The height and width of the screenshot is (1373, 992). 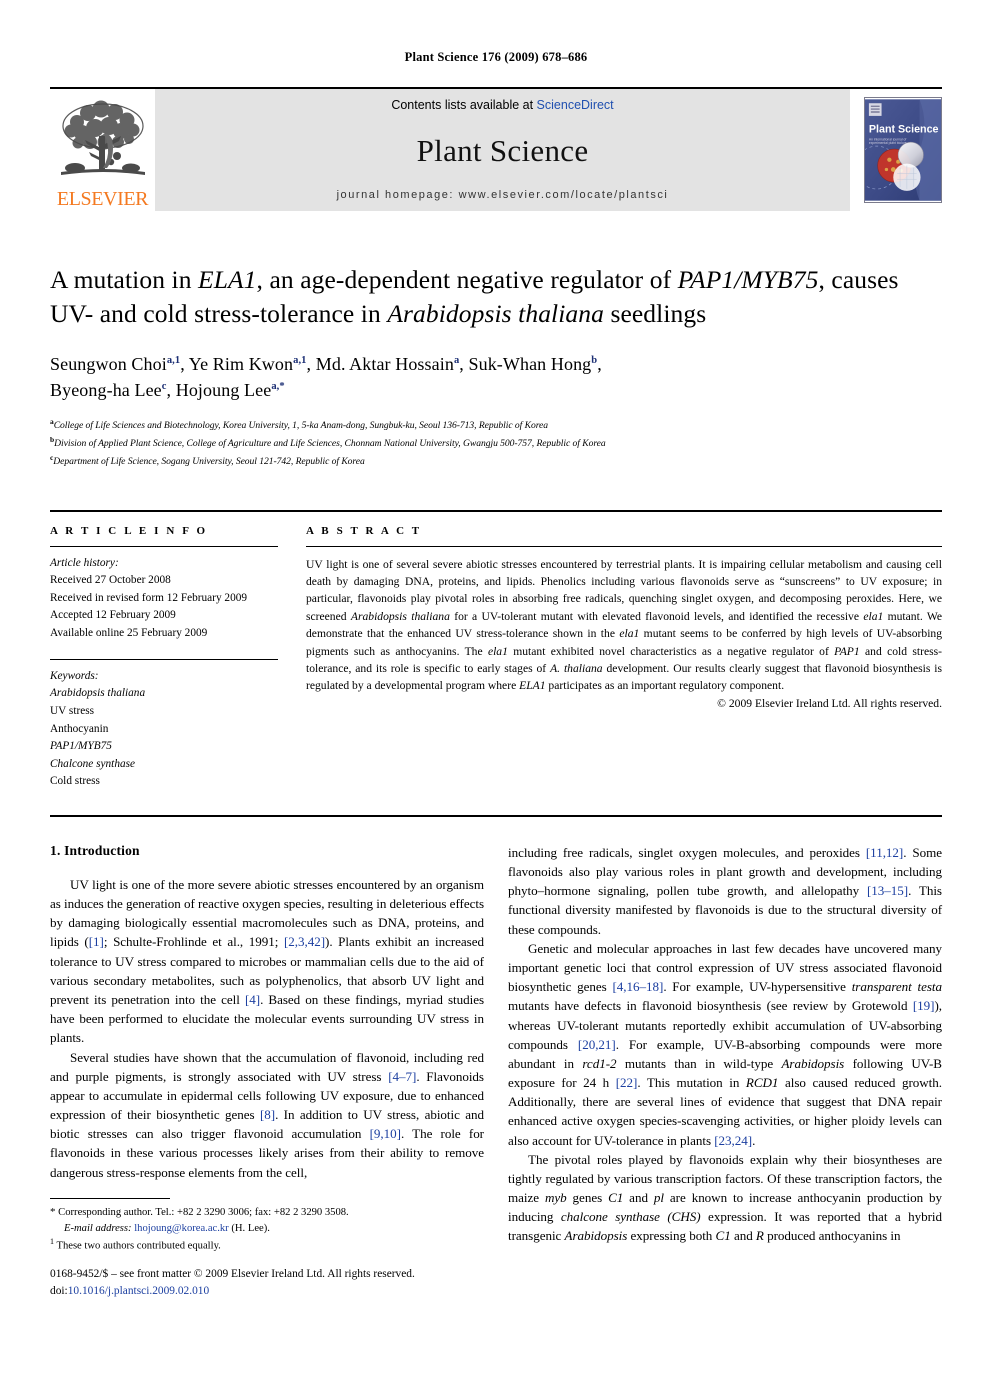 I want to click on footnote-rule, so click(x=110, y=1198).